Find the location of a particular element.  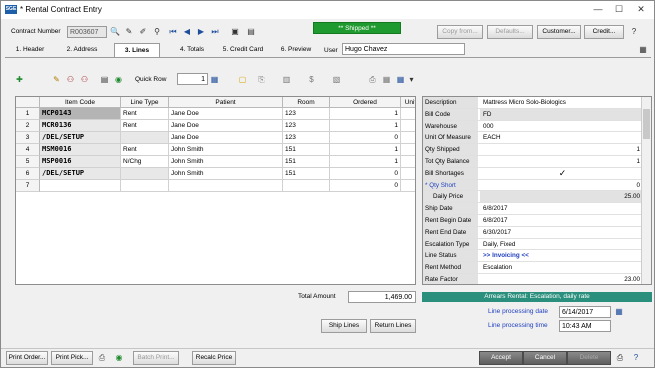

property-value: 23.00 is located at coordinates (561, 279).